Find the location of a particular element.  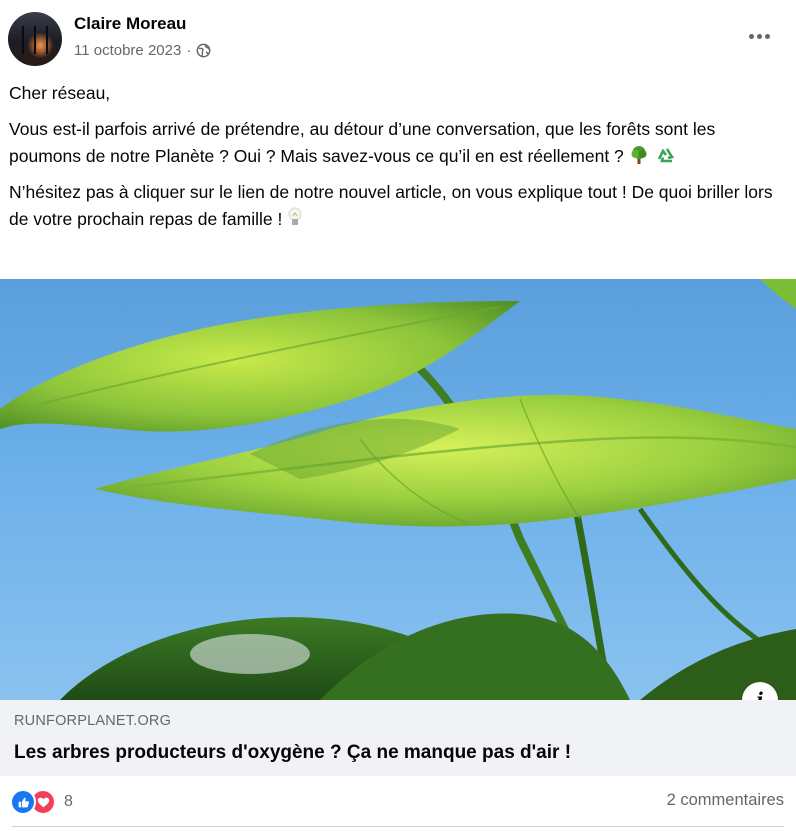

reaction-count: 8 is located at coordinates (68, 801).